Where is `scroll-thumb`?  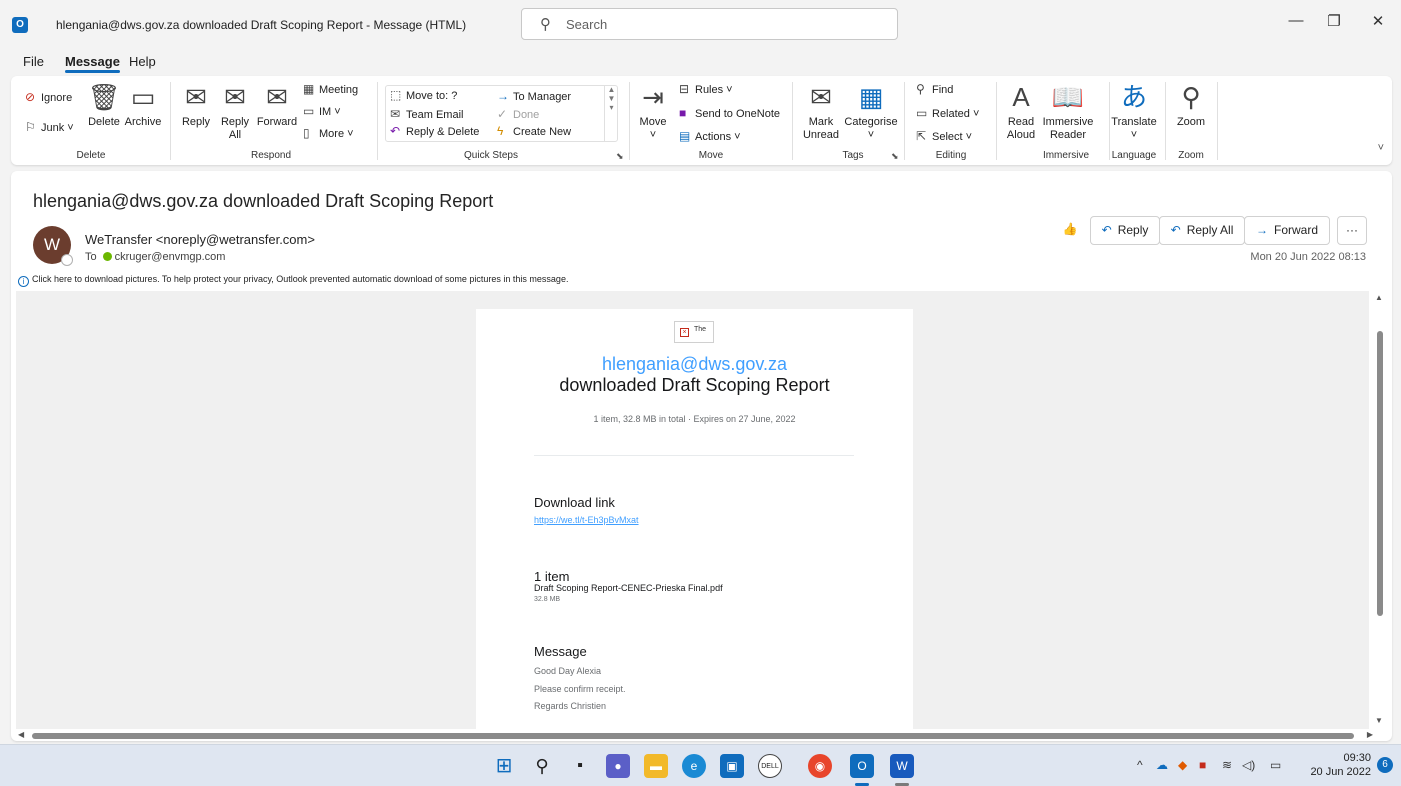
scroll-thumb is located at coordinates (1380, 473).